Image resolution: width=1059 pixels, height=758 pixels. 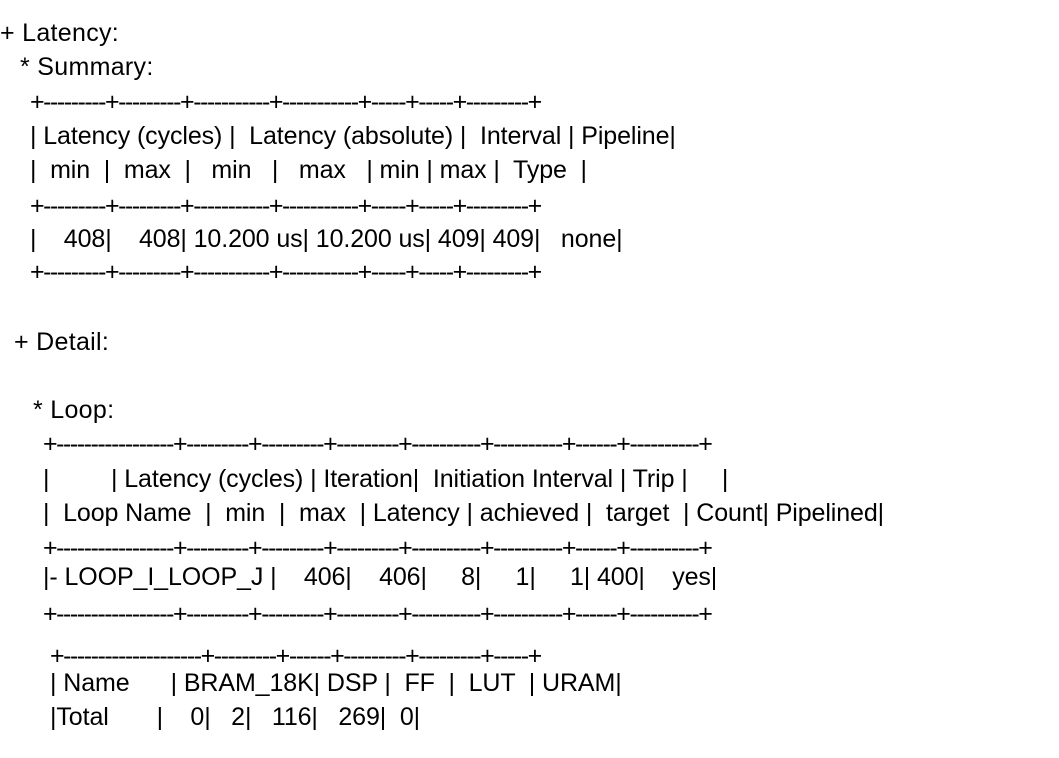 I want to click on latency-summary-heading: * Summary:, so click(x=87, y=67).